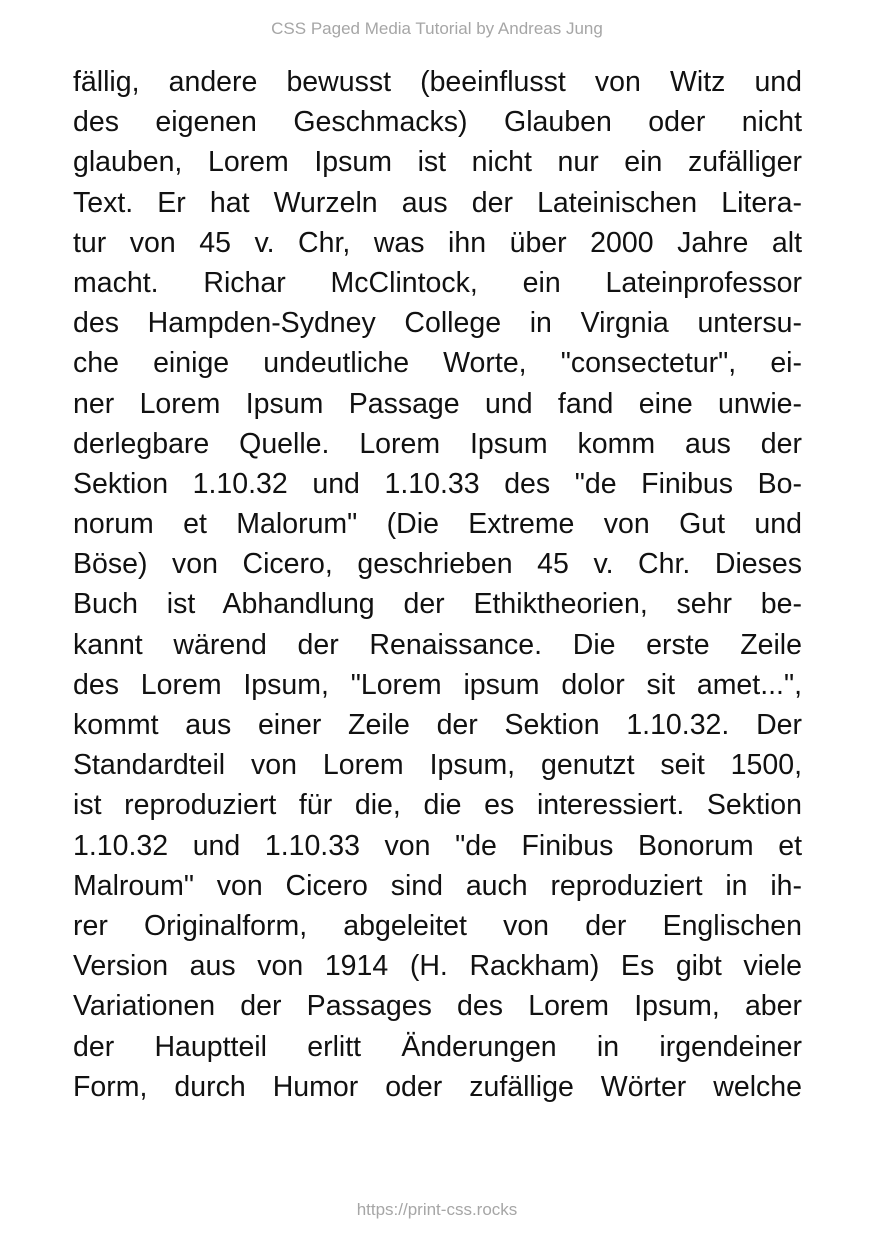 This screenshot has height=1240, width=874. Describe the element at coordinates (437, 1209) in the screenshot. I see `running-footer: https://print-css.rocks` at that location.